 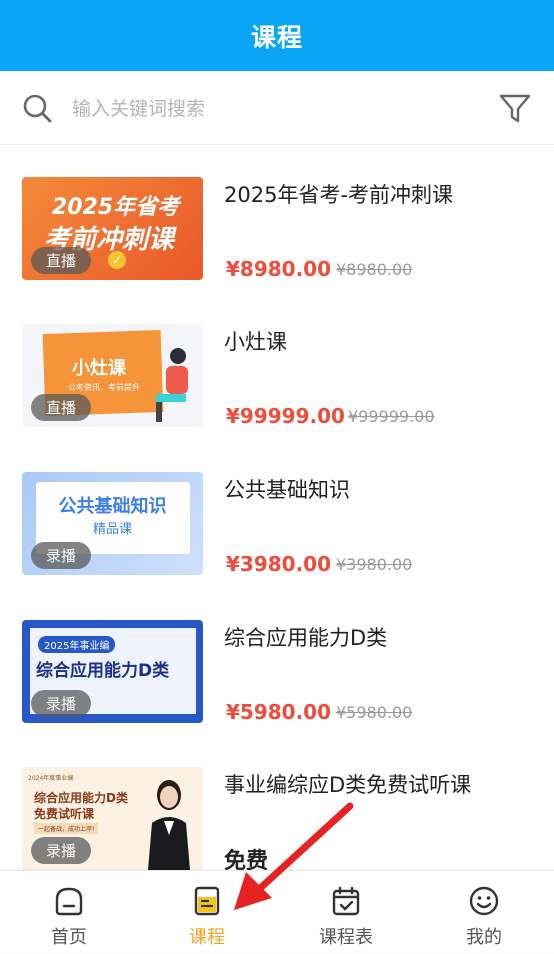 I want to click on thumb-text: 一起备战，成功上岸!, so click(x=66, y=828).